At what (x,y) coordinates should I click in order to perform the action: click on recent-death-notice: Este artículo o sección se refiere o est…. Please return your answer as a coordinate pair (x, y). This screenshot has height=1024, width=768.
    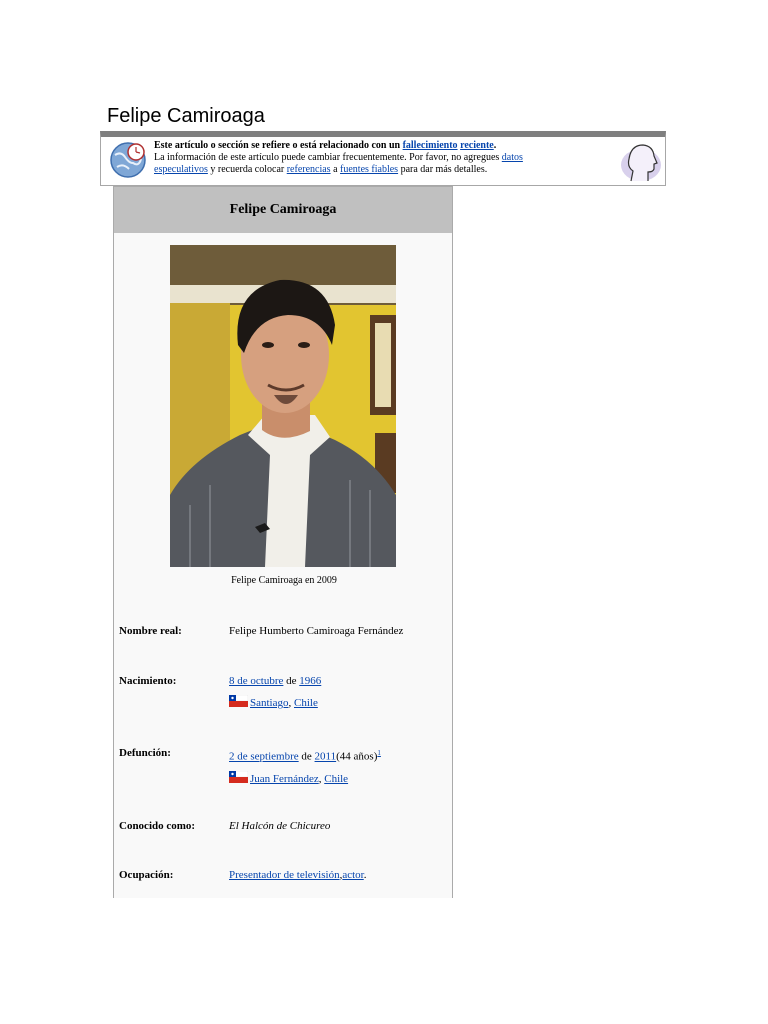
    Looking at the image, I should click on (383, 158).